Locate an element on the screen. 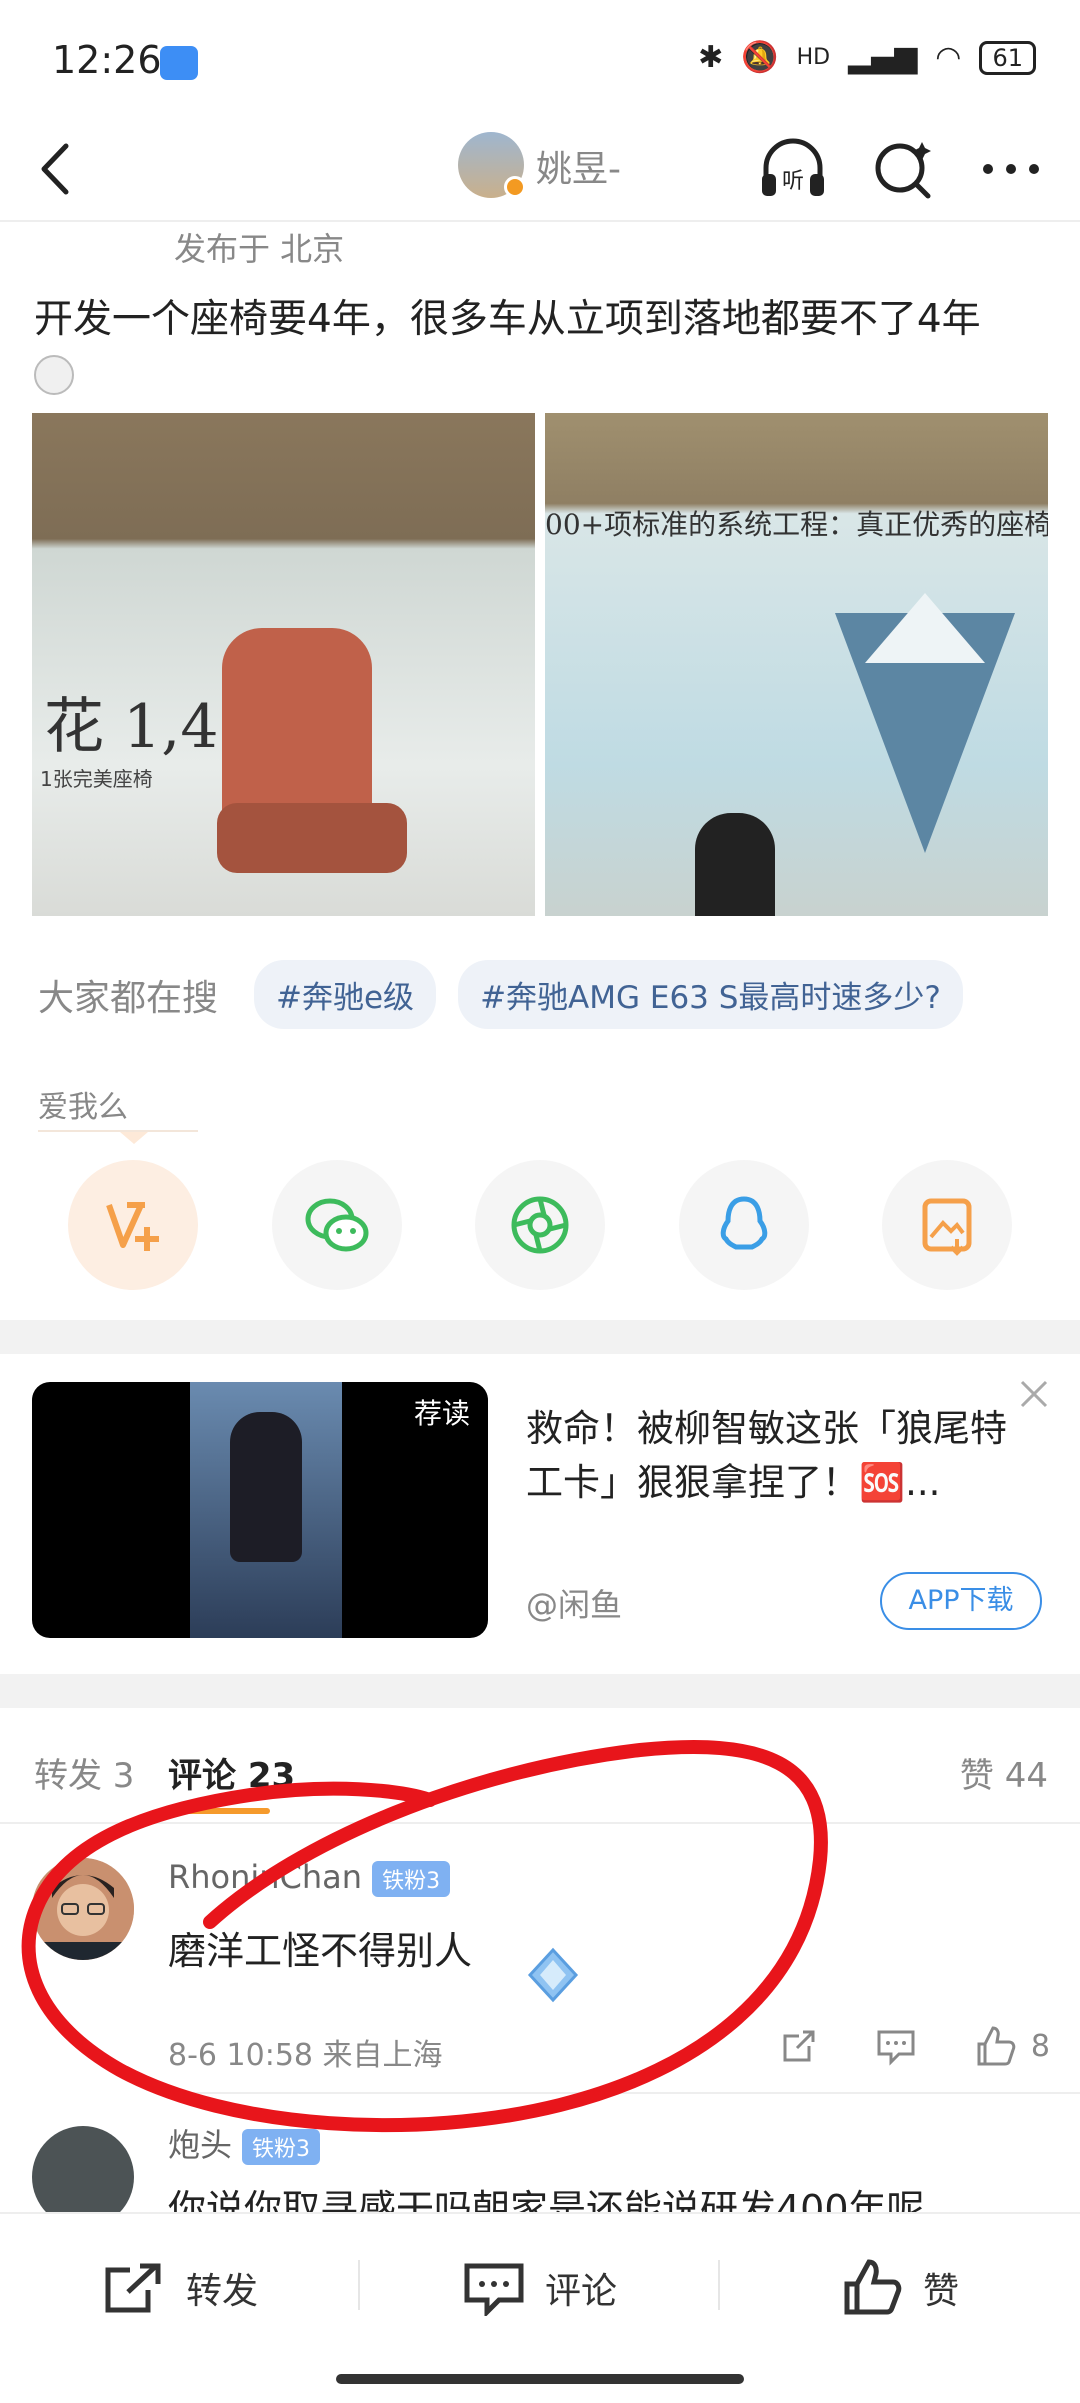 The width and height of the screenshot is (1080, 2403). like-label: 赞 is located at coordinates (940, 2291).